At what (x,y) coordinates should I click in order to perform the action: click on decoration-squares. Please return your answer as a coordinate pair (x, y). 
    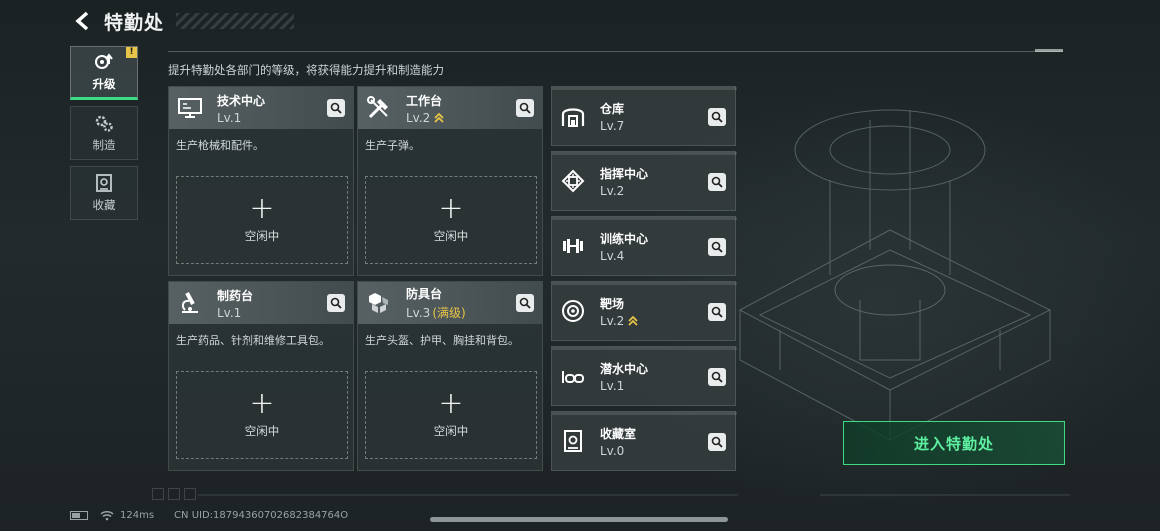
    Looking at the image, I should click on (174, 494).